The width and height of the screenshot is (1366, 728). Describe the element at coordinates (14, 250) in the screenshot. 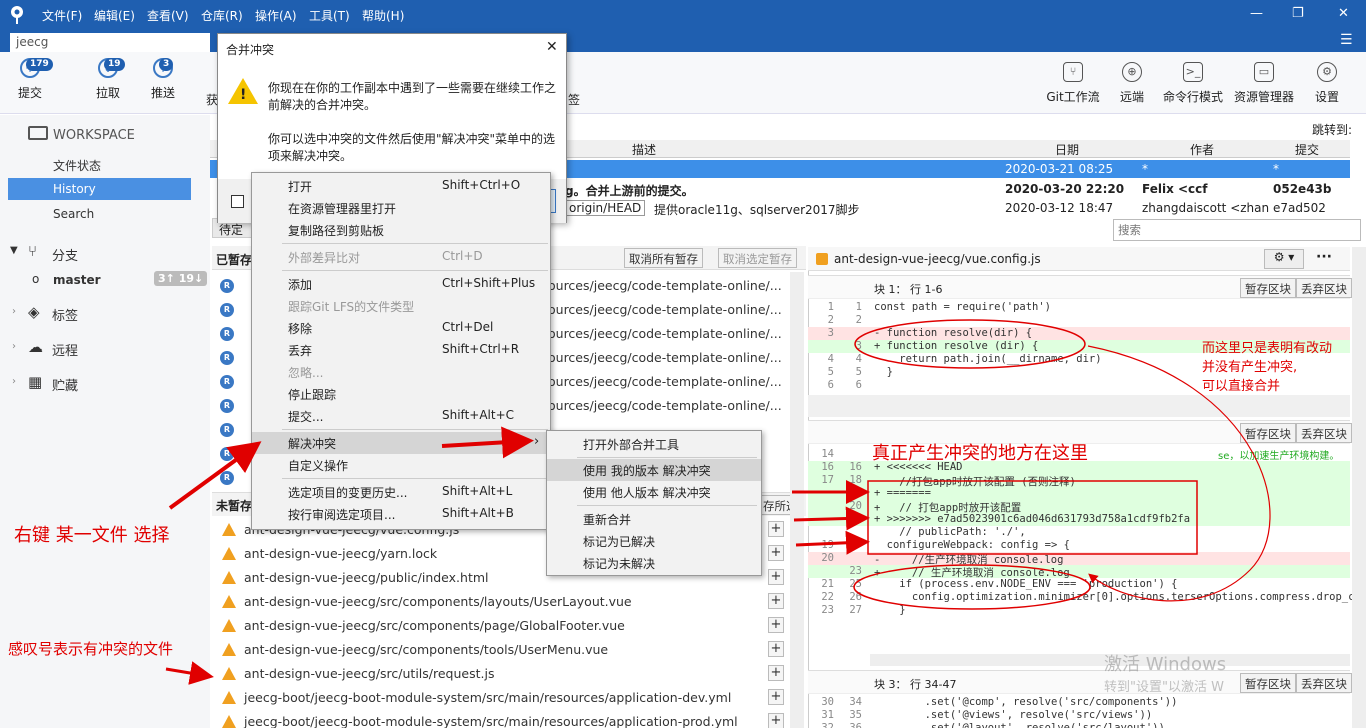

I see `chevron-down-icon: ▼` at that location.